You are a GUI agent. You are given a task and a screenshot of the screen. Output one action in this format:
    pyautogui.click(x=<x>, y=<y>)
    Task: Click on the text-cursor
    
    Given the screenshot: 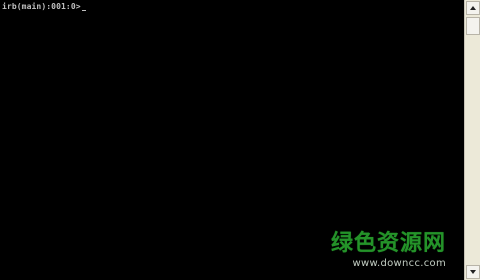 What is the action you would take?
    pyautogui.click(x=83, y=10)
    